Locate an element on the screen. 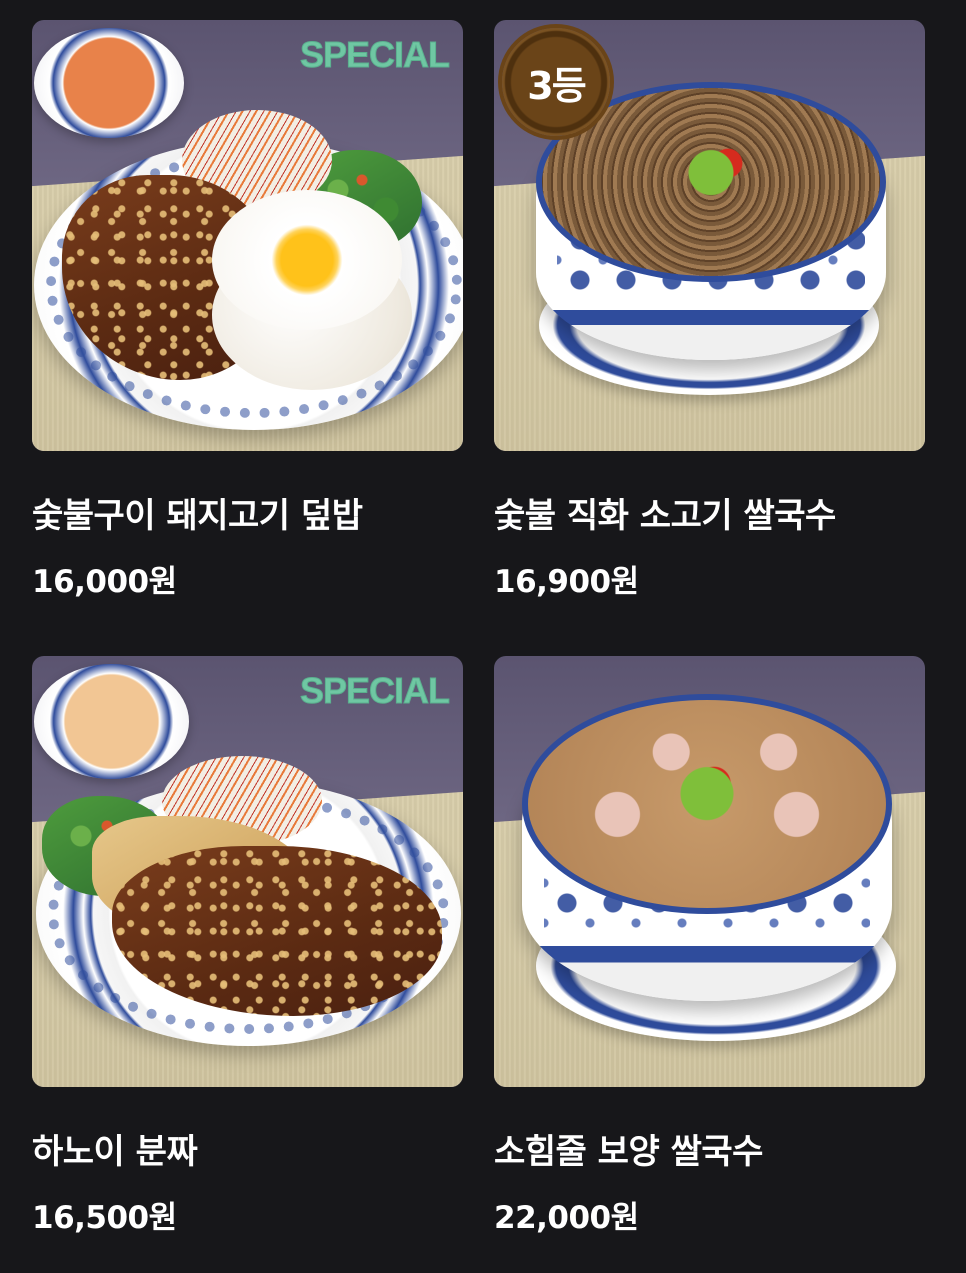  menu-item-price: 16,900원 is located at coordinates (566, 582).